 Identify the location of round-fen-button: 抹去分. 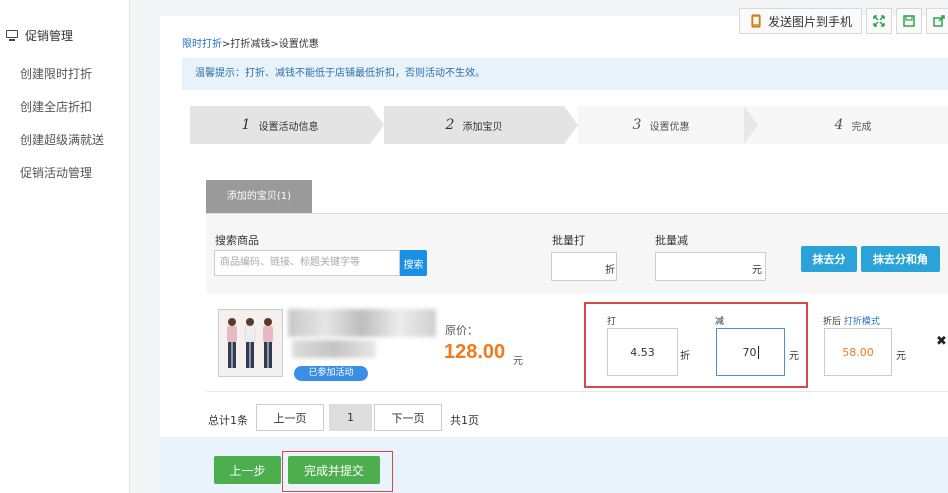
(829, 259).